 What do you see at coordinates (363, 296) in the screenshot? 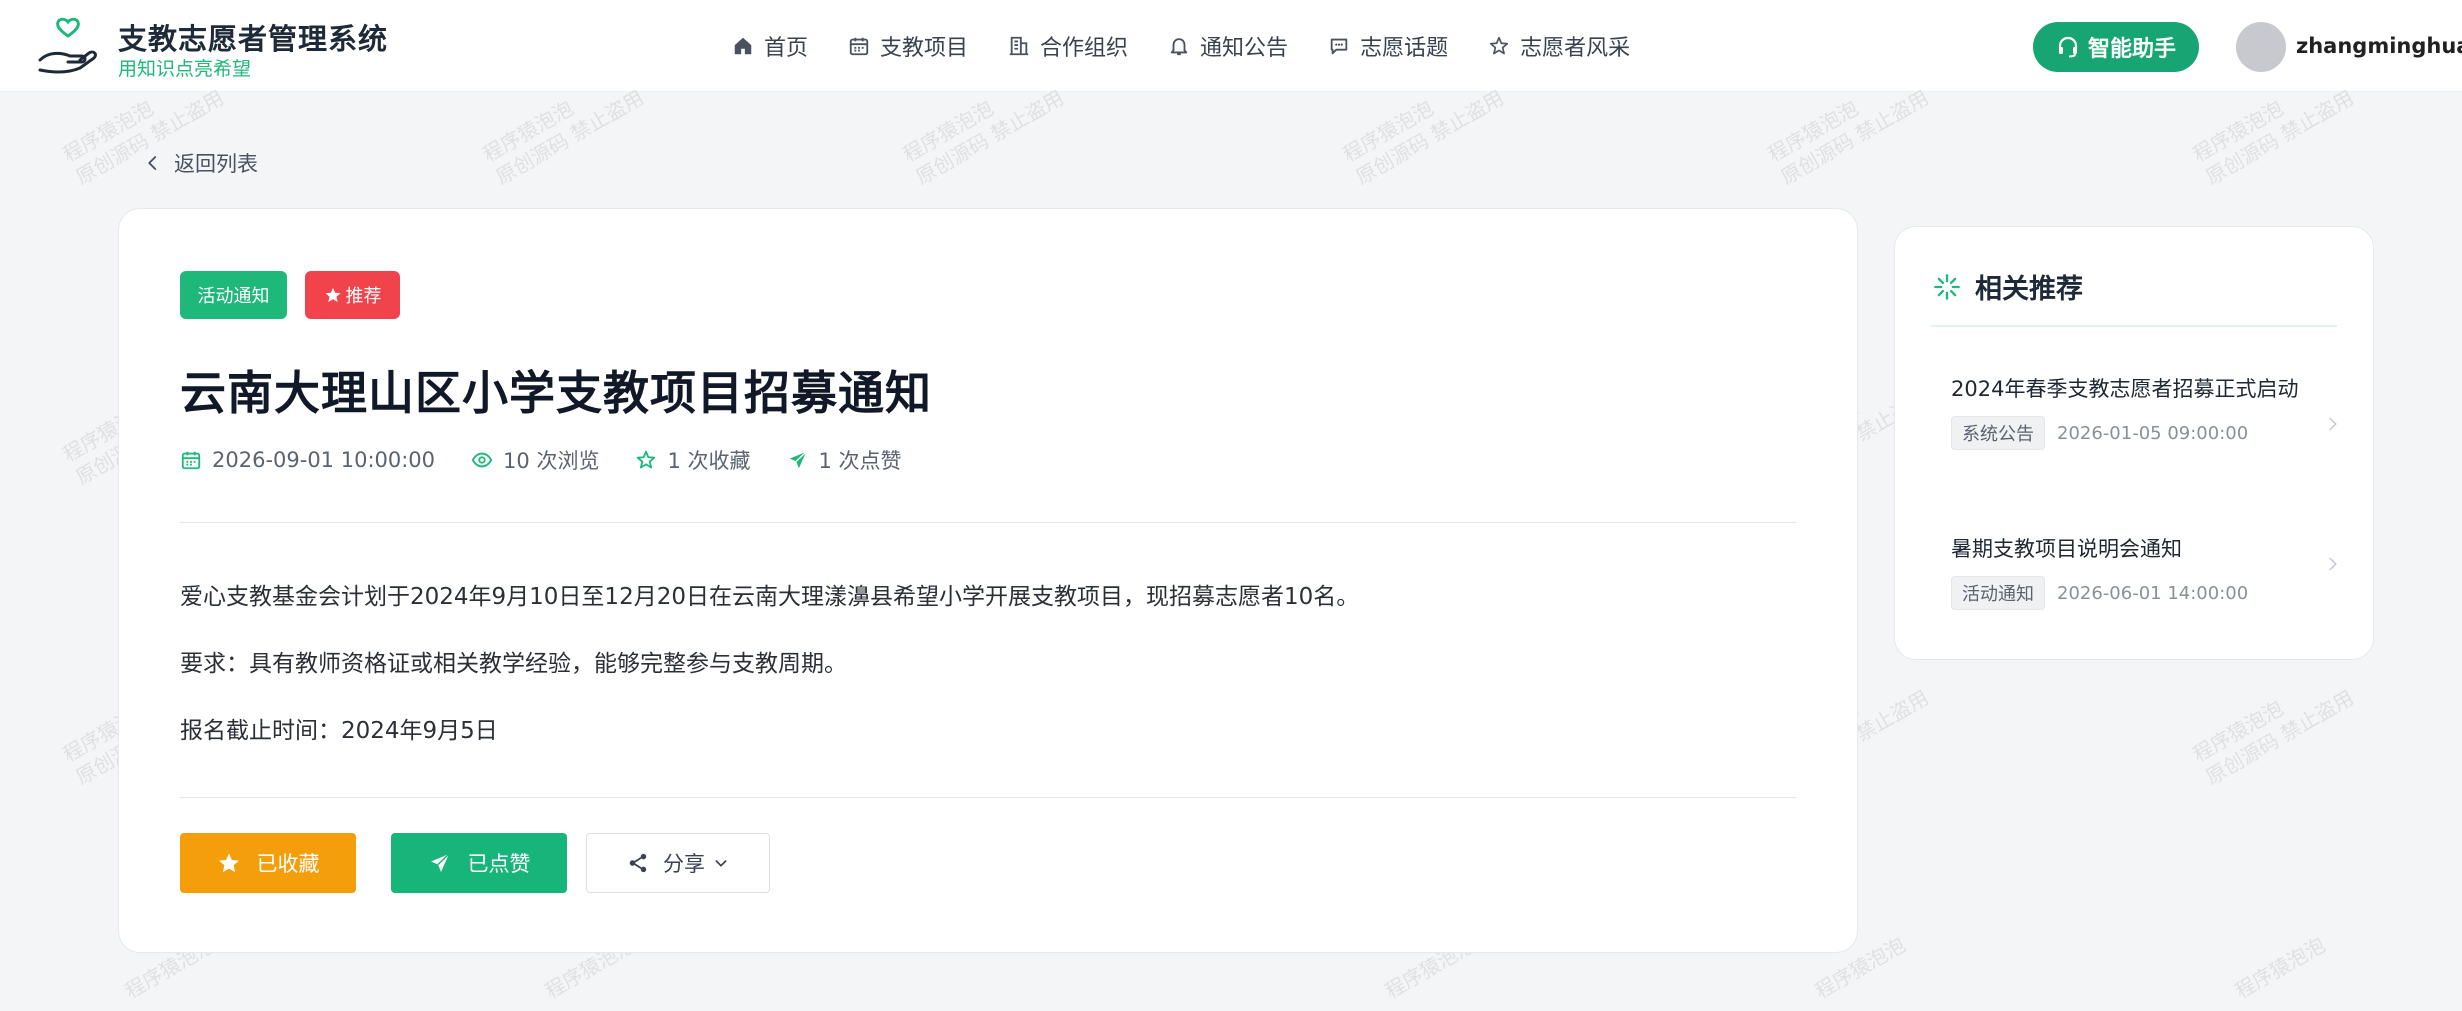
I see `recommend-label: 推荐` at bounding box center [363, 296].